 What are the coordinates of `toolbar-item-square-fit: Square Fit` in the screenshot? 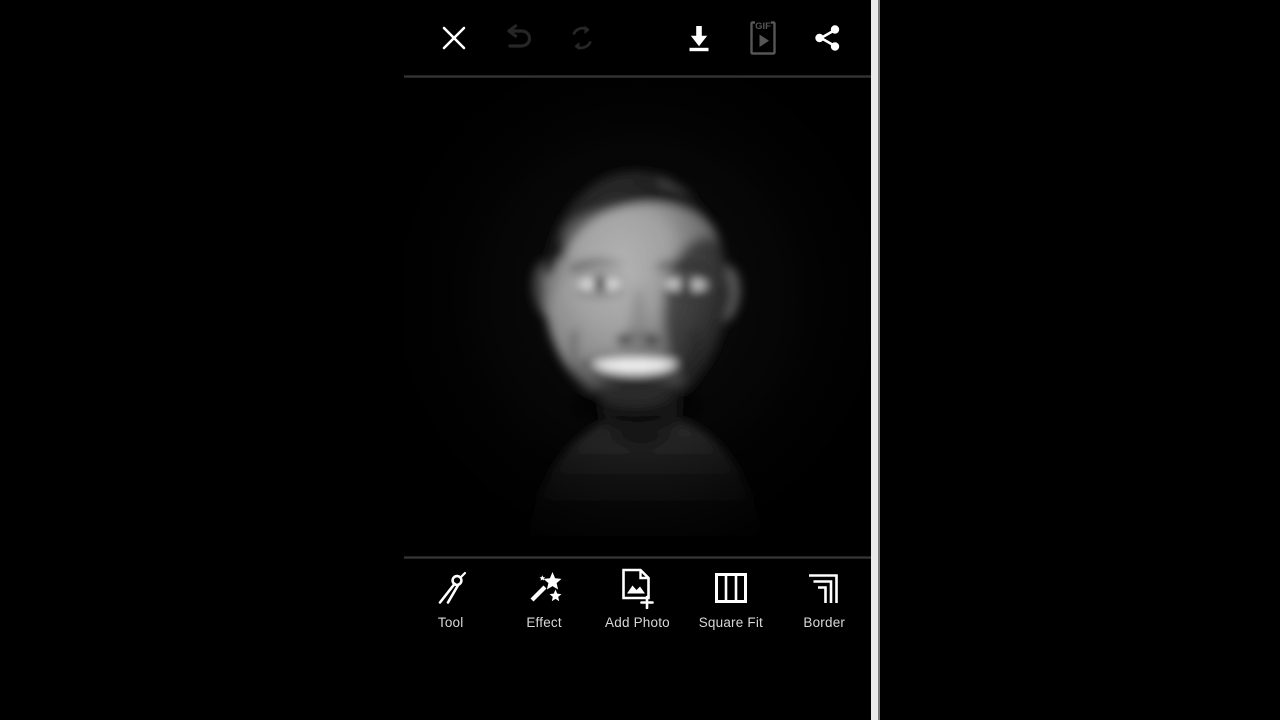 It's located at (730, 598).